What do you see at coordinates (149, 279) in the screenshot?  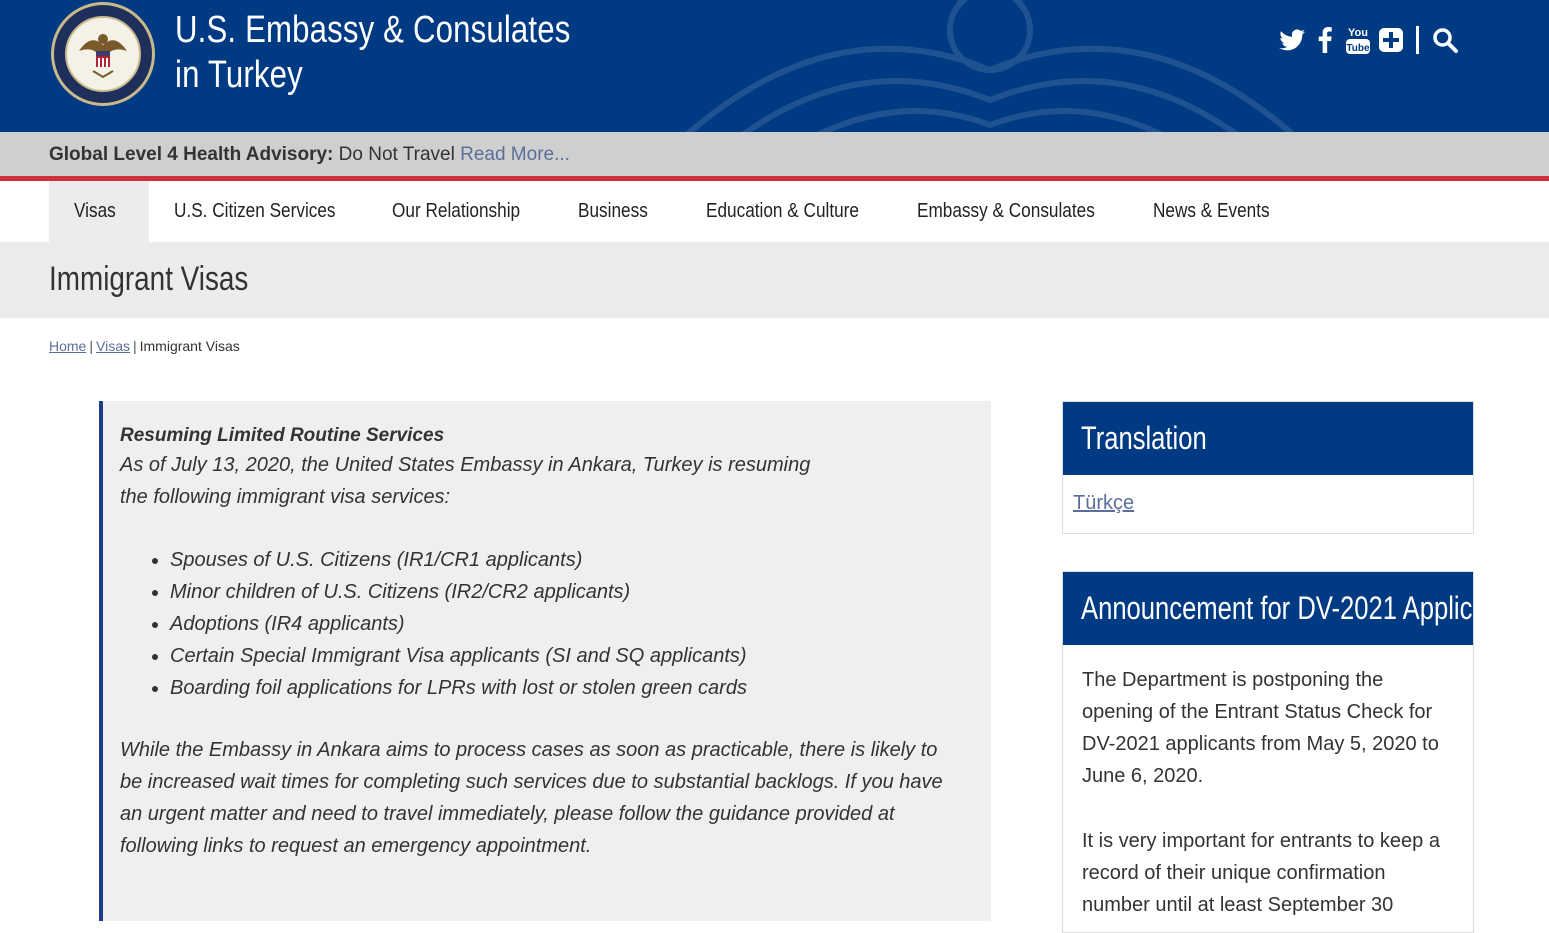 I see `page-title: Immigrant Visas` at bounding box center [149, 279].